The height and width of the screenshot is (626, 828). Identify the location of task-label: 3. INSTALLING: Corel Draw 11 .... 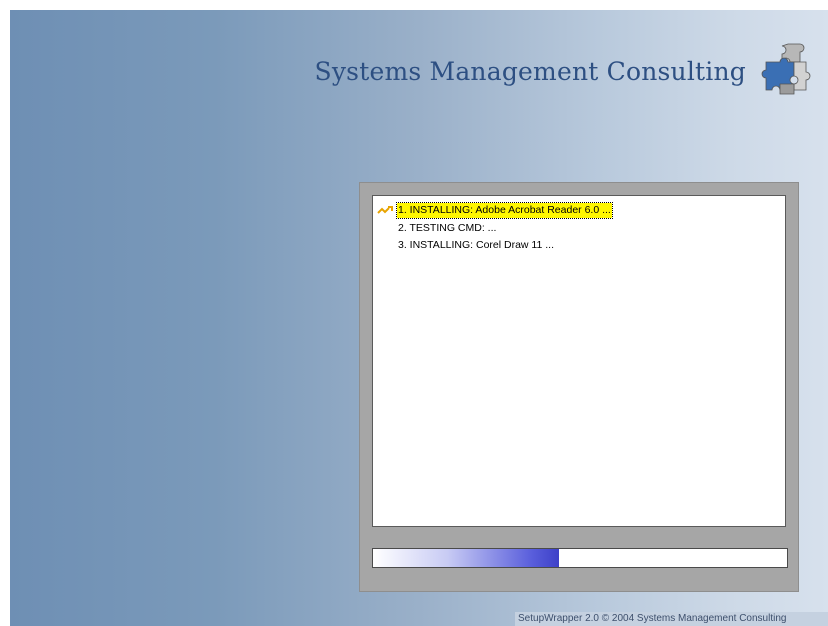
(476, 245).